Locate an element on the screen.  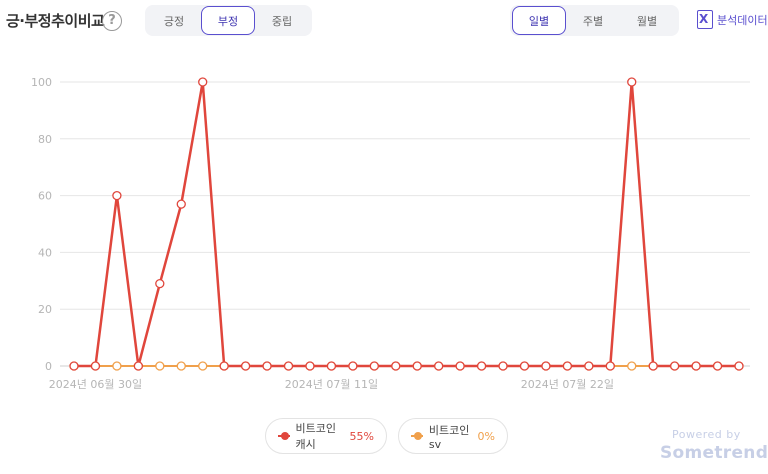
x-tick-label: 2024년 07월 11일 is located at coordinates (331, 384).